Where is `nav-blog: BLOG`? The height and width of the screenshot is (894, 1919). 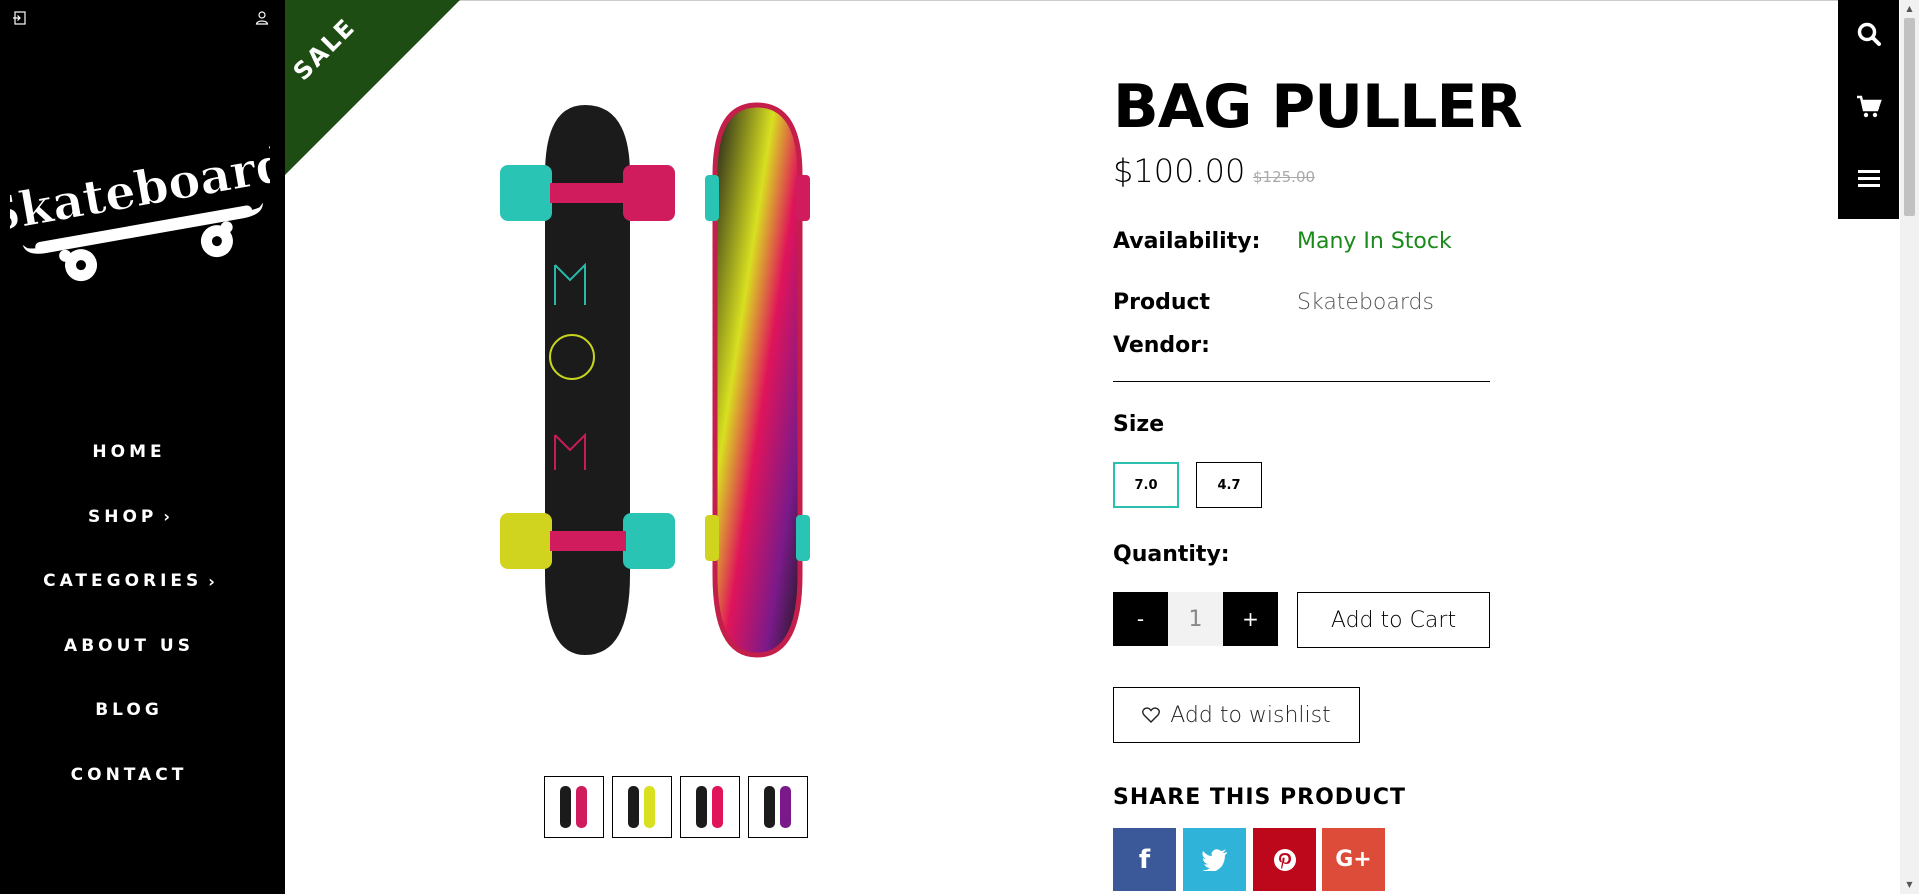 nav-blog: BLOG is located at coordinates (129, 710).